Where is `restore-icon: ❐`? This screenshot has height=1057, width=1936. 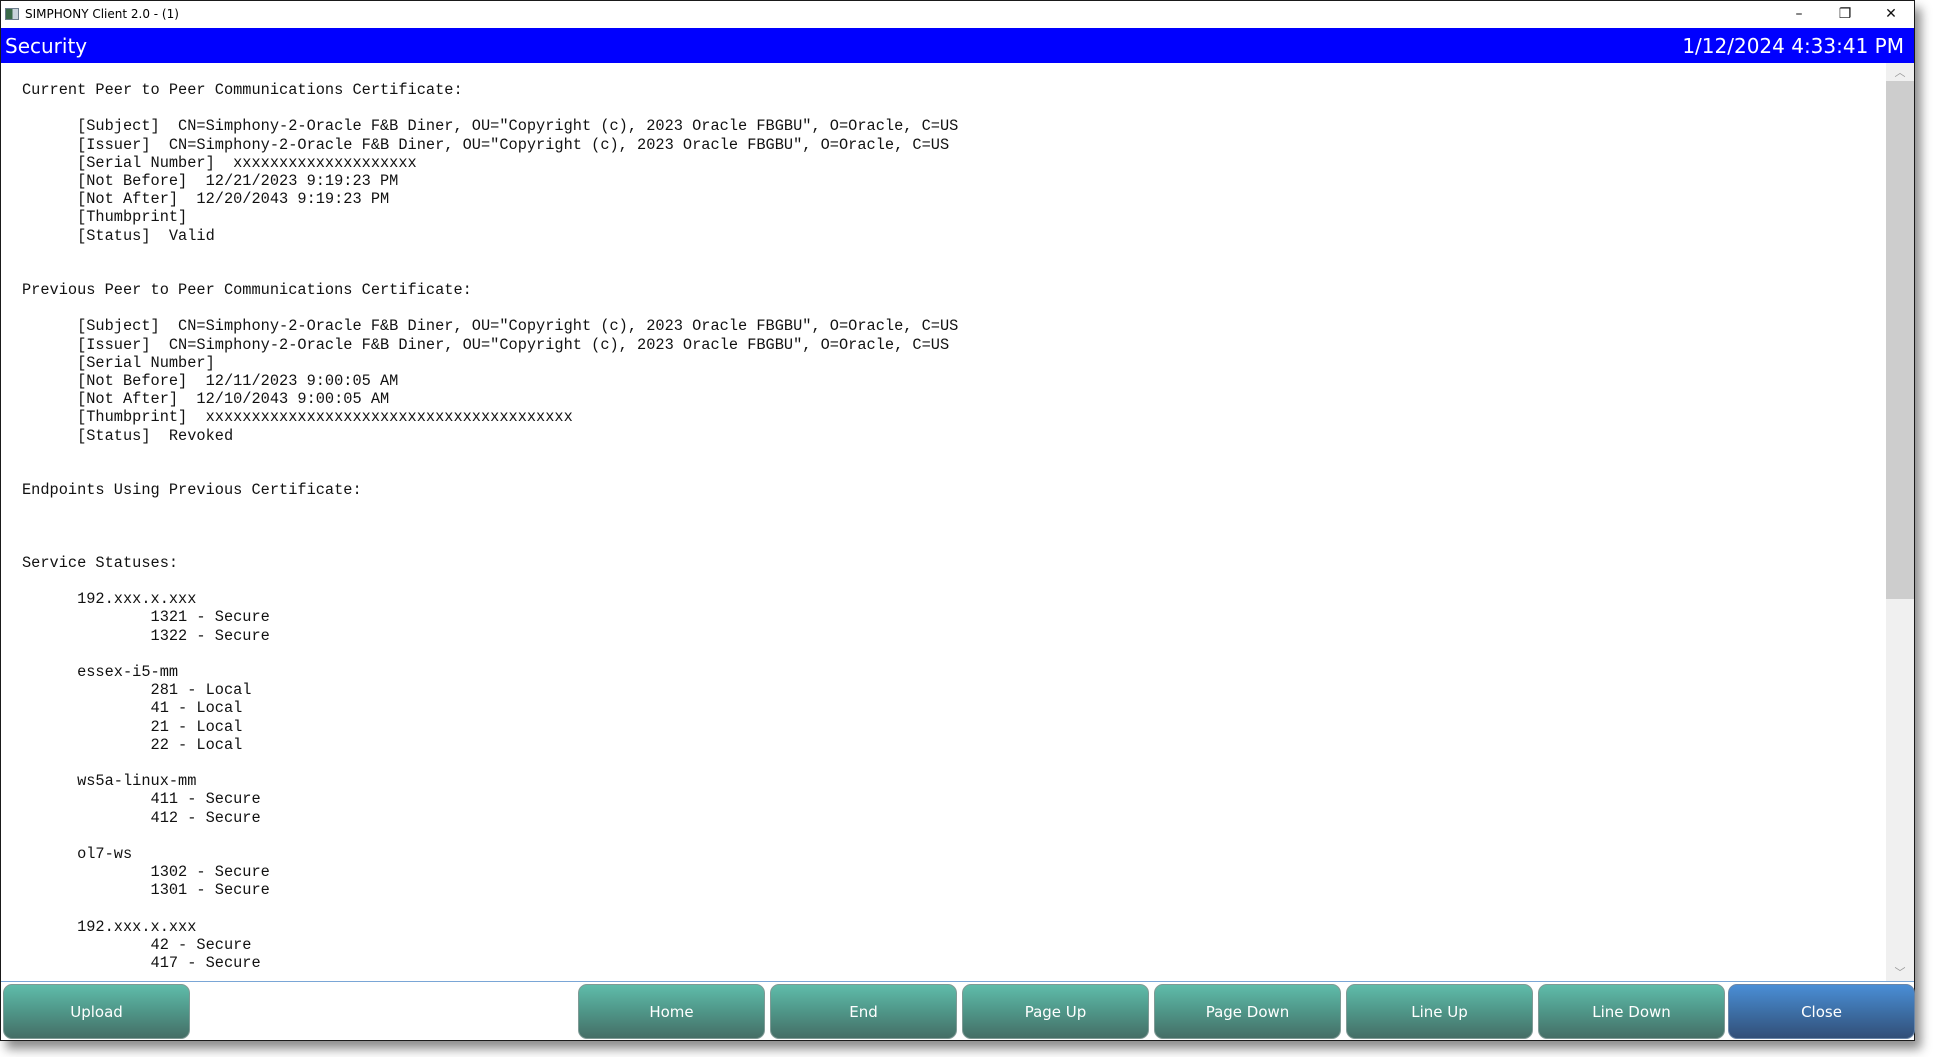 restore-icon: ❐ is located at coordinates (1845, 14).